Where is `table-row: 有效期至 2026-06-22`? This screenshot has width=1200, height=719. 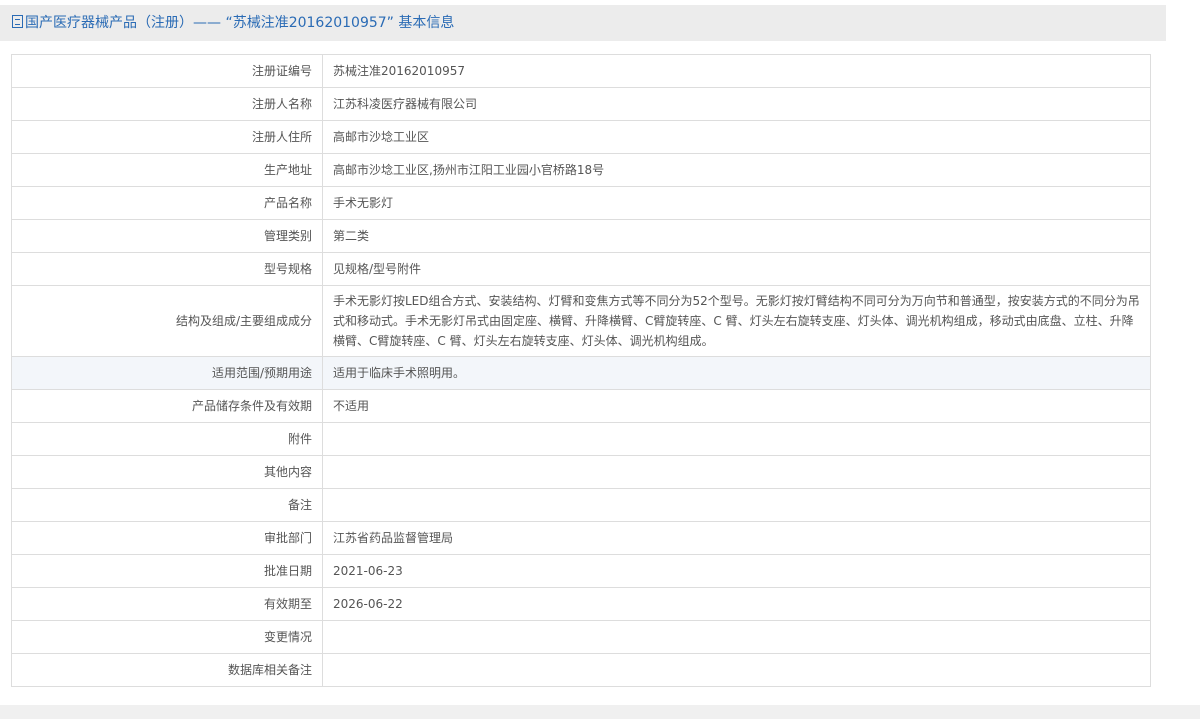
table-row: 有效期至 2026-06-22 is located at coordinates (581, 604).